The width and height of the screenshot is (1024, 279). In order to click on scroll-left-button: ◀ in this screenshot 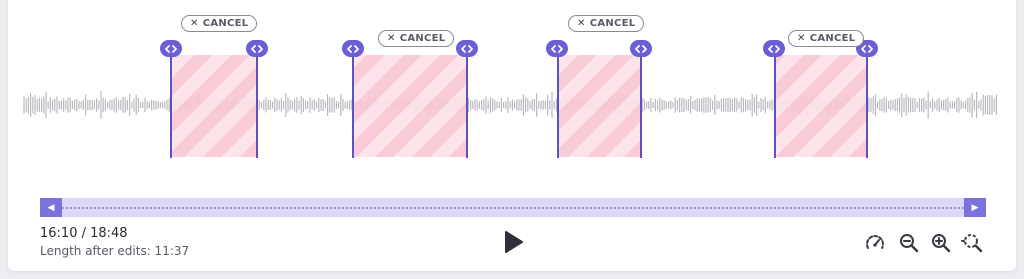, I will do `click(51, 207)`.